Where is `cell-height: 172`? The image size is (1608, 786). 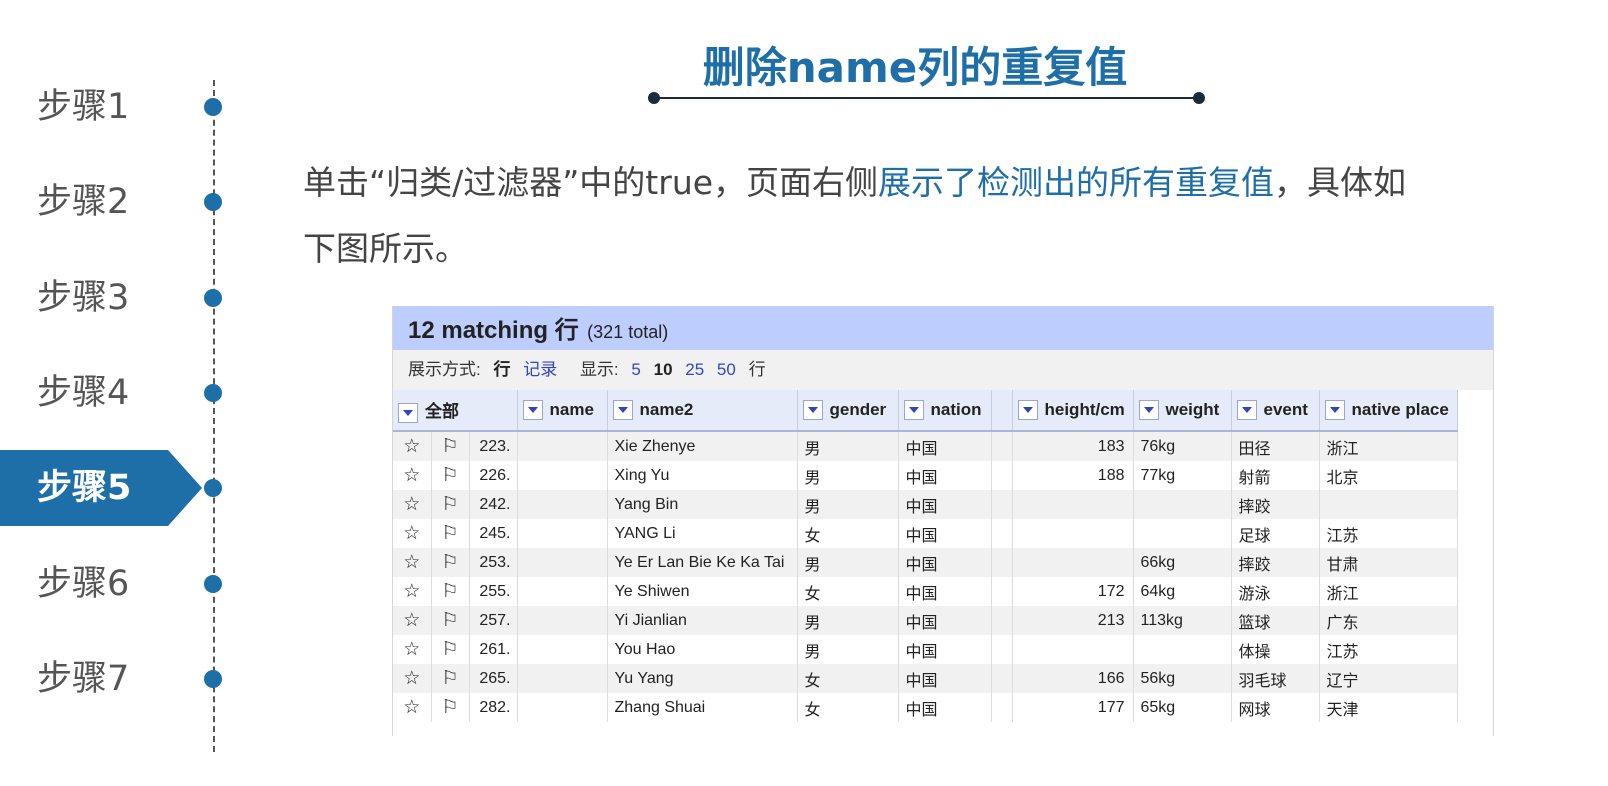 cell-height: 172 is located at coordinates (1073, 591).